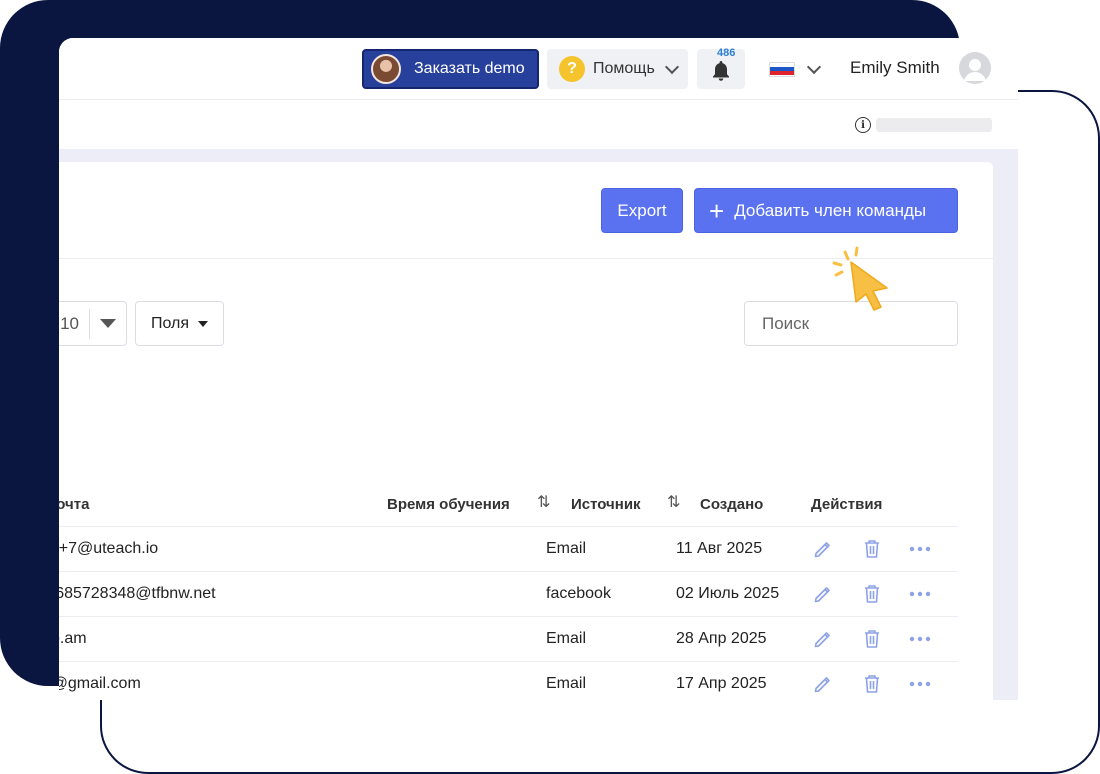  I want to click on notifications-button: 486, so click(721, 68).